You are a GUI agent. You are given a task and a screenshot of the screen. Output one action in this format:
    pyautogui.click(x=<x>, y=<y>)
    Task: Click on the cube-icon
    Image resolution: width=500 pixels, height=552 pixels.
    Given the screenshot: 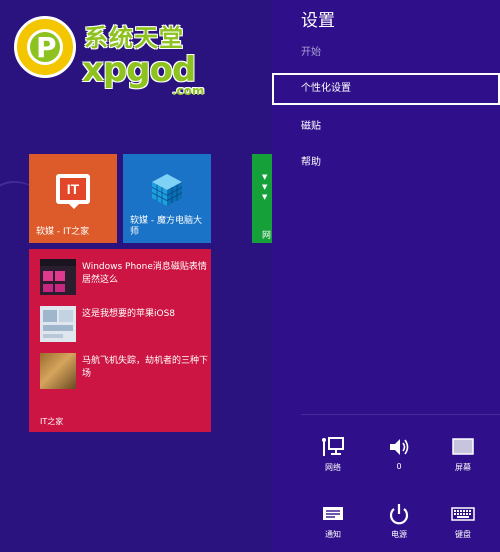 What is the action you would take?
    pyautogui.click(x=167, y=190)
    